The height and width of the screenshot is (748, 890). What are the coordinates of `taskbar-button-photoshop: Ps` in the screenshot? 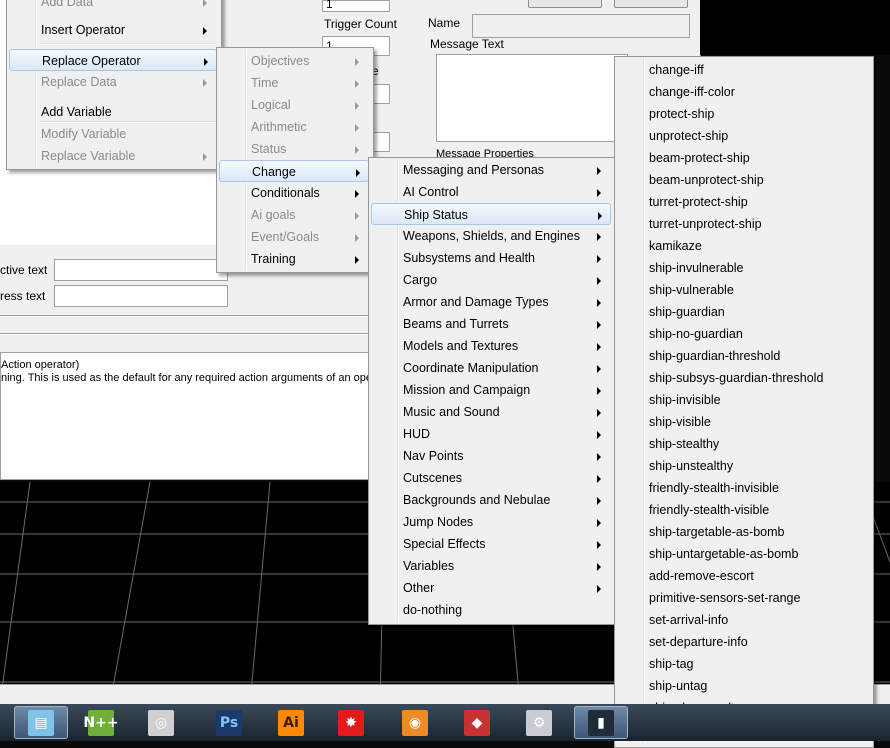 It's located at (229, 722).